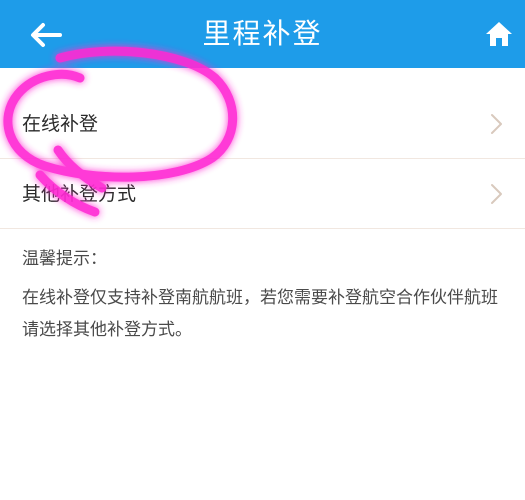 The height and width of the screenshot is (500, 525). What do you see at coordinates (262, 124) in the screenshot?
I see `option-online-supplement: 在线补登` at bounding box center [262, 124].